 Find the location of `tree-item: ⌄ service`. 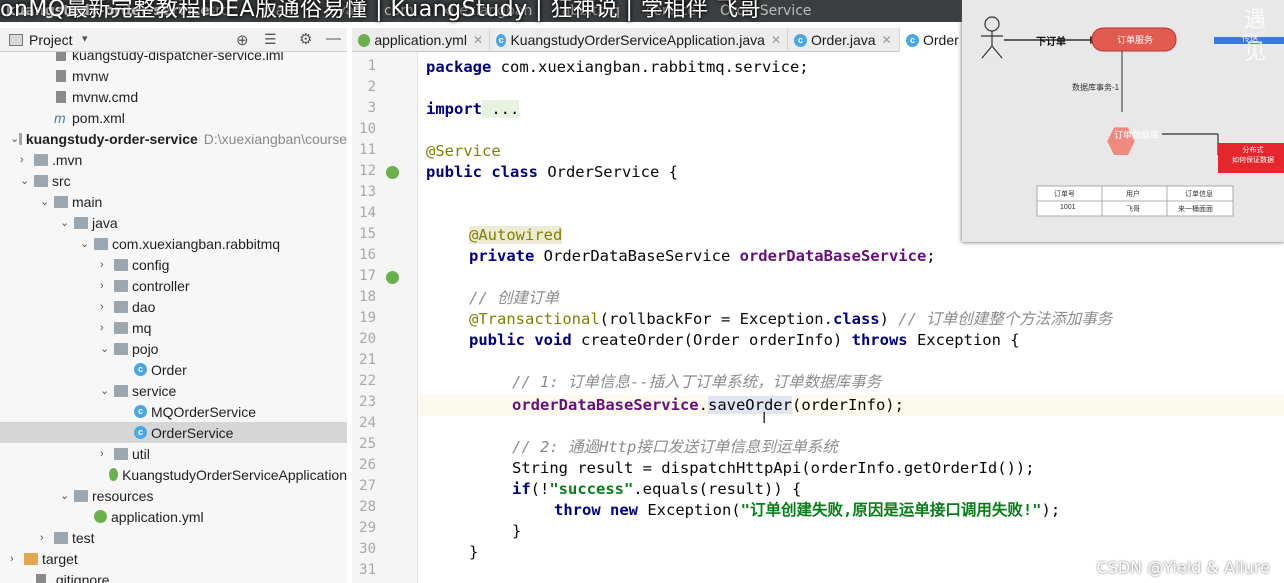

tree-item: ⌄ service is located at coordinates (173, 390).